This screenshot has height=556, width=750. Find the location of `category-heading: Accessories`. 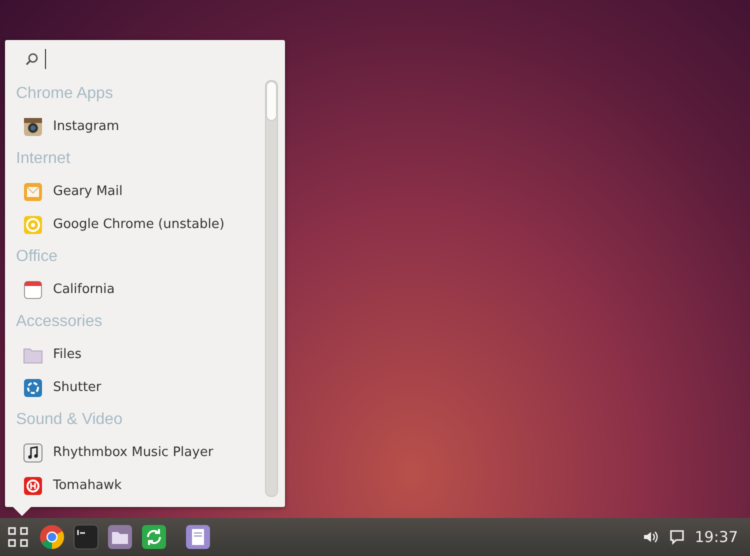

category-heading: Accessories is located at coordinates (60, 322).